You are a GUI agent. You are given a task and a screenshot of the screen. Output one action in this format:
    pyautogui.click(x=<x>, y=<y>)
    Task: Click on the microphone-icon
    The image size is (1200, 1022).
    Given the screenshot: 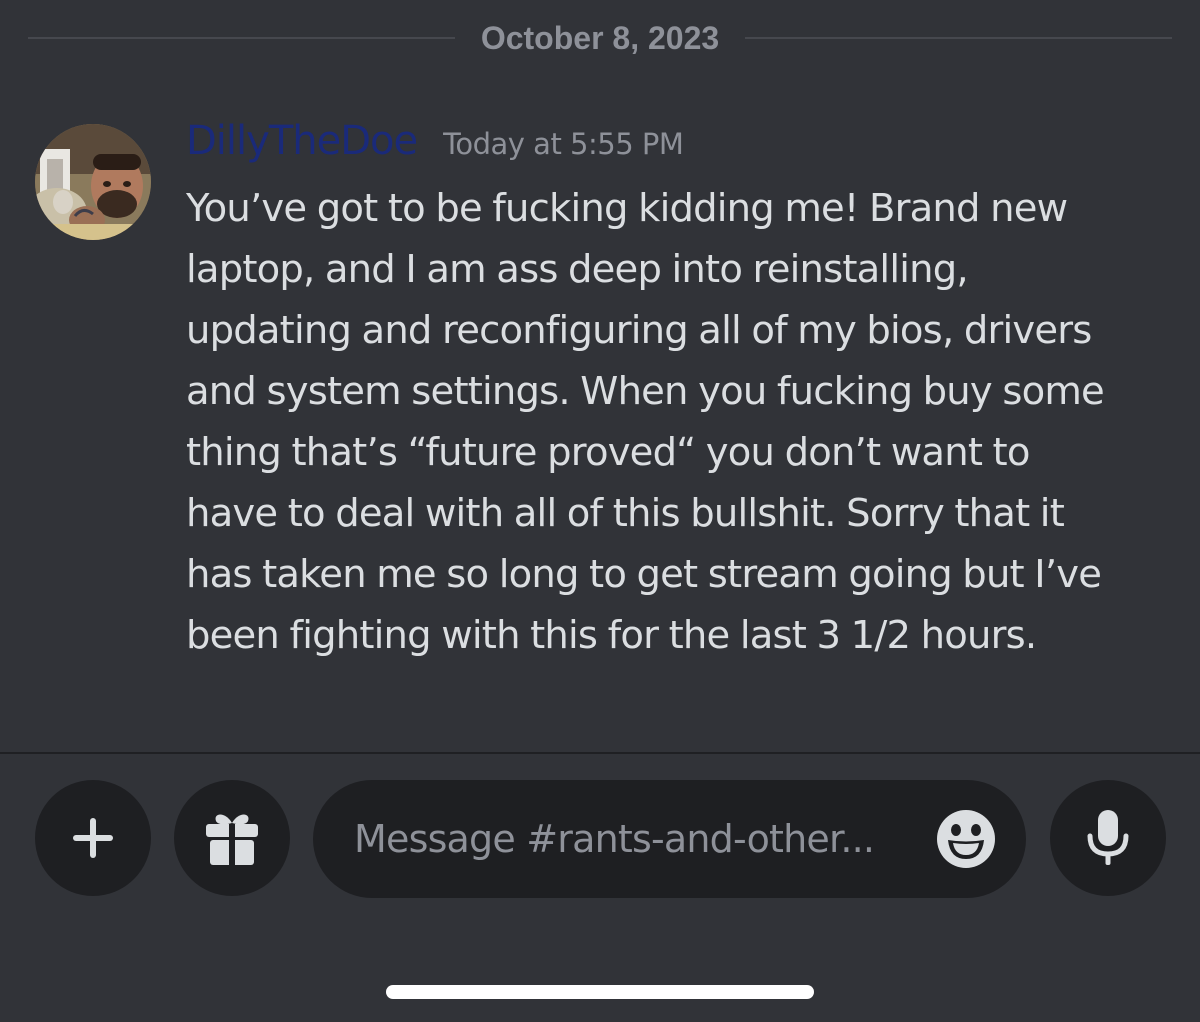 What is the action you would take?
    pyautogui.click(x=1108, y=837)
    